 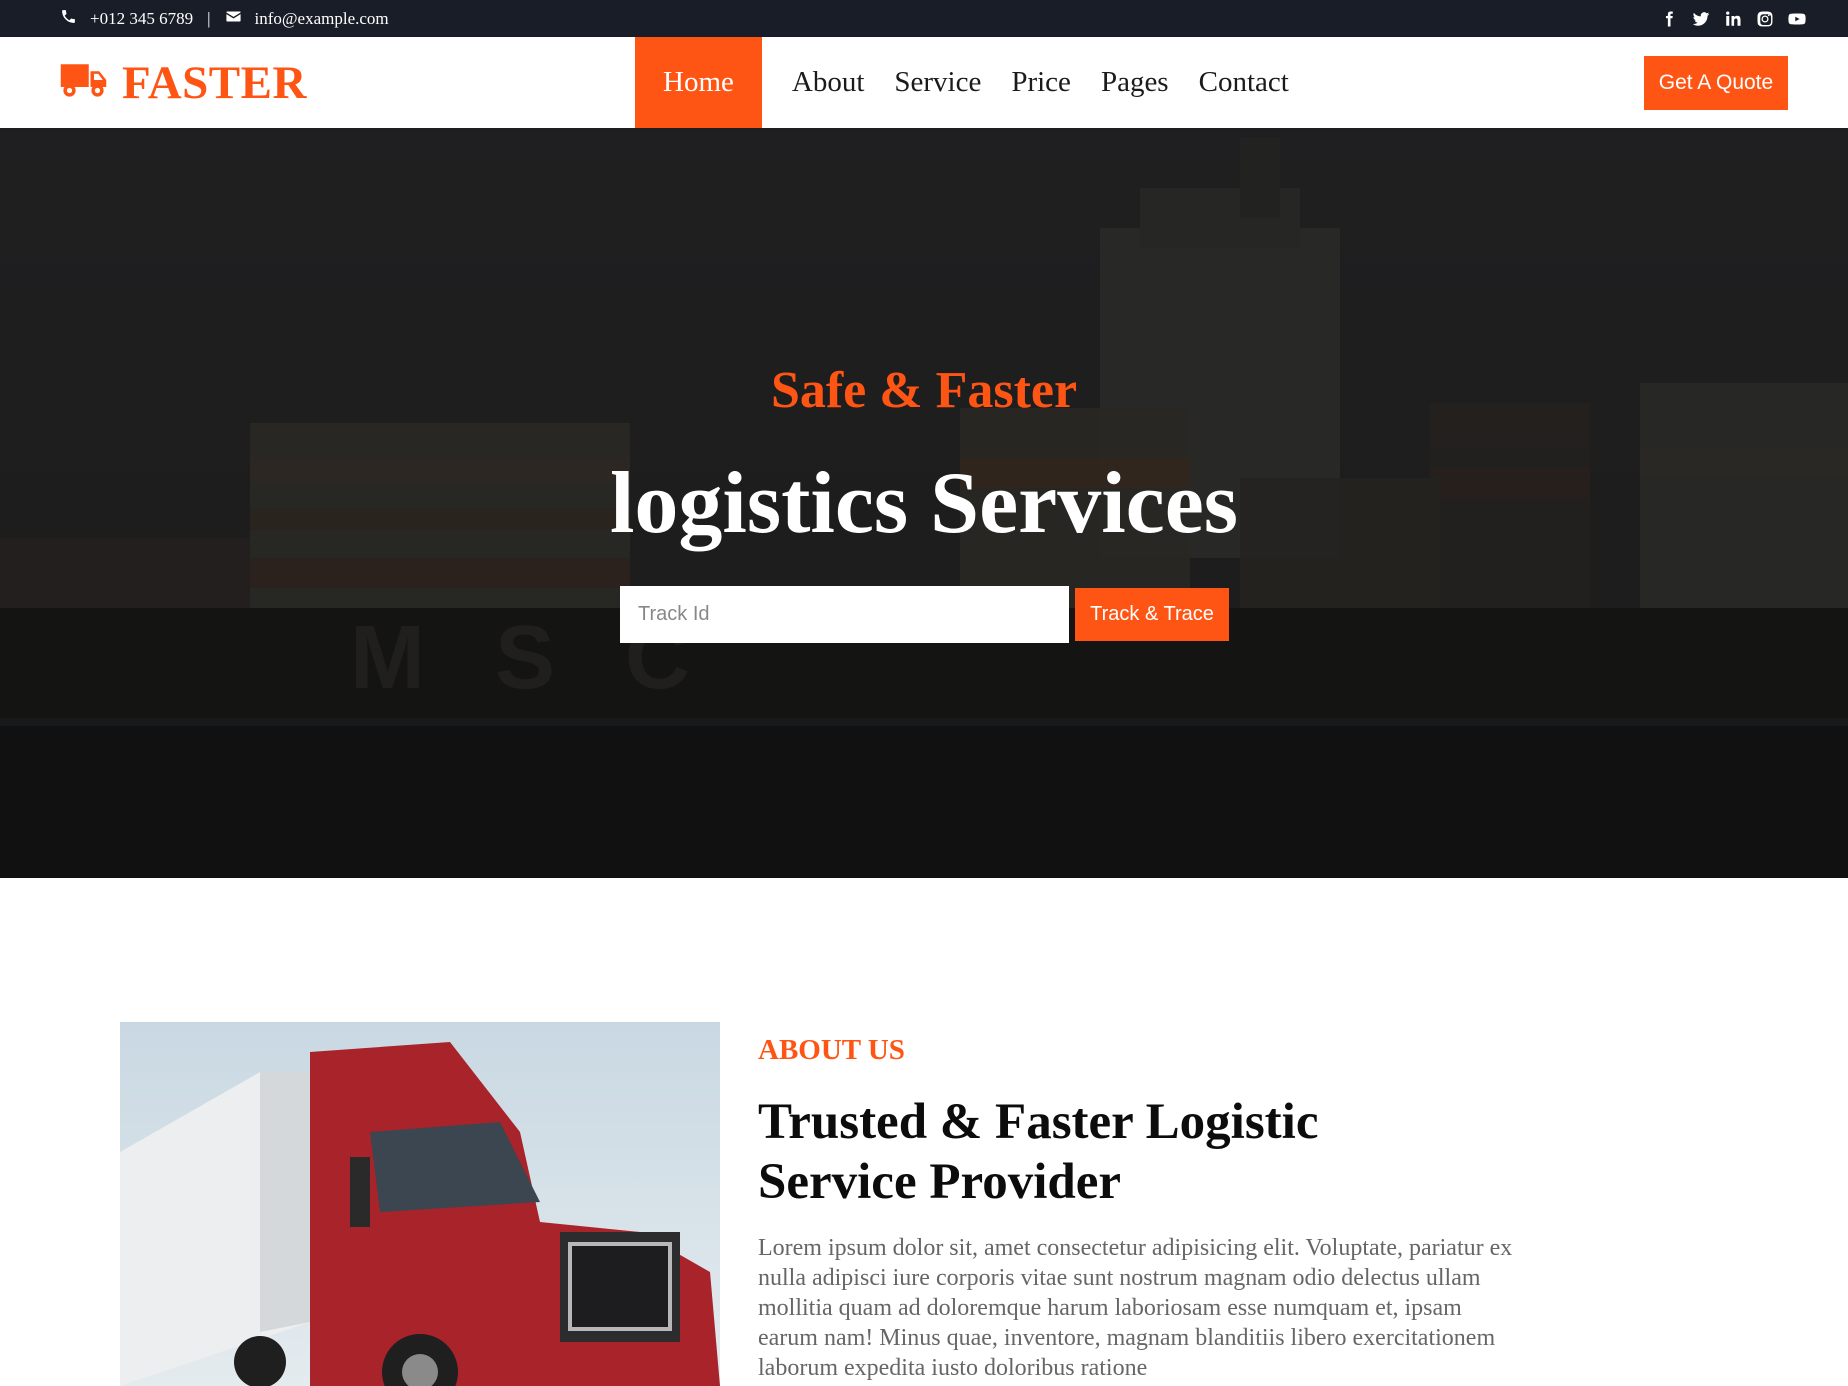 What do you see at coordinates (844, 614) in the screenshot?
I see `track-id-input` at bounding box center [844, 614].